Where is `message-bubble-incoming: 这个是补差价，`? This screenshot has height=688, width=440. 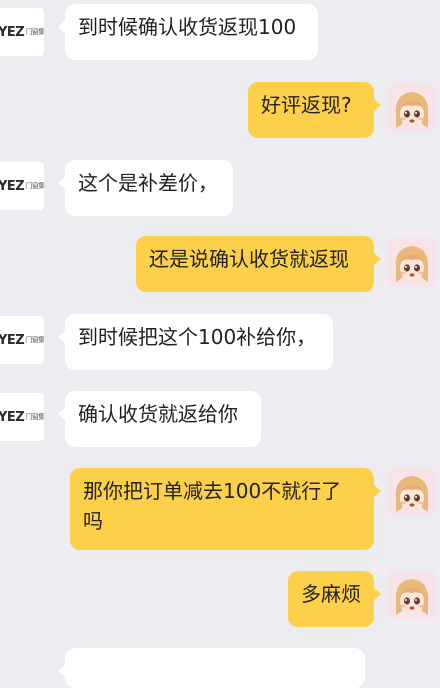
message-bubble-incoming: 这个是补差价， is located at coordinates (145, 188).